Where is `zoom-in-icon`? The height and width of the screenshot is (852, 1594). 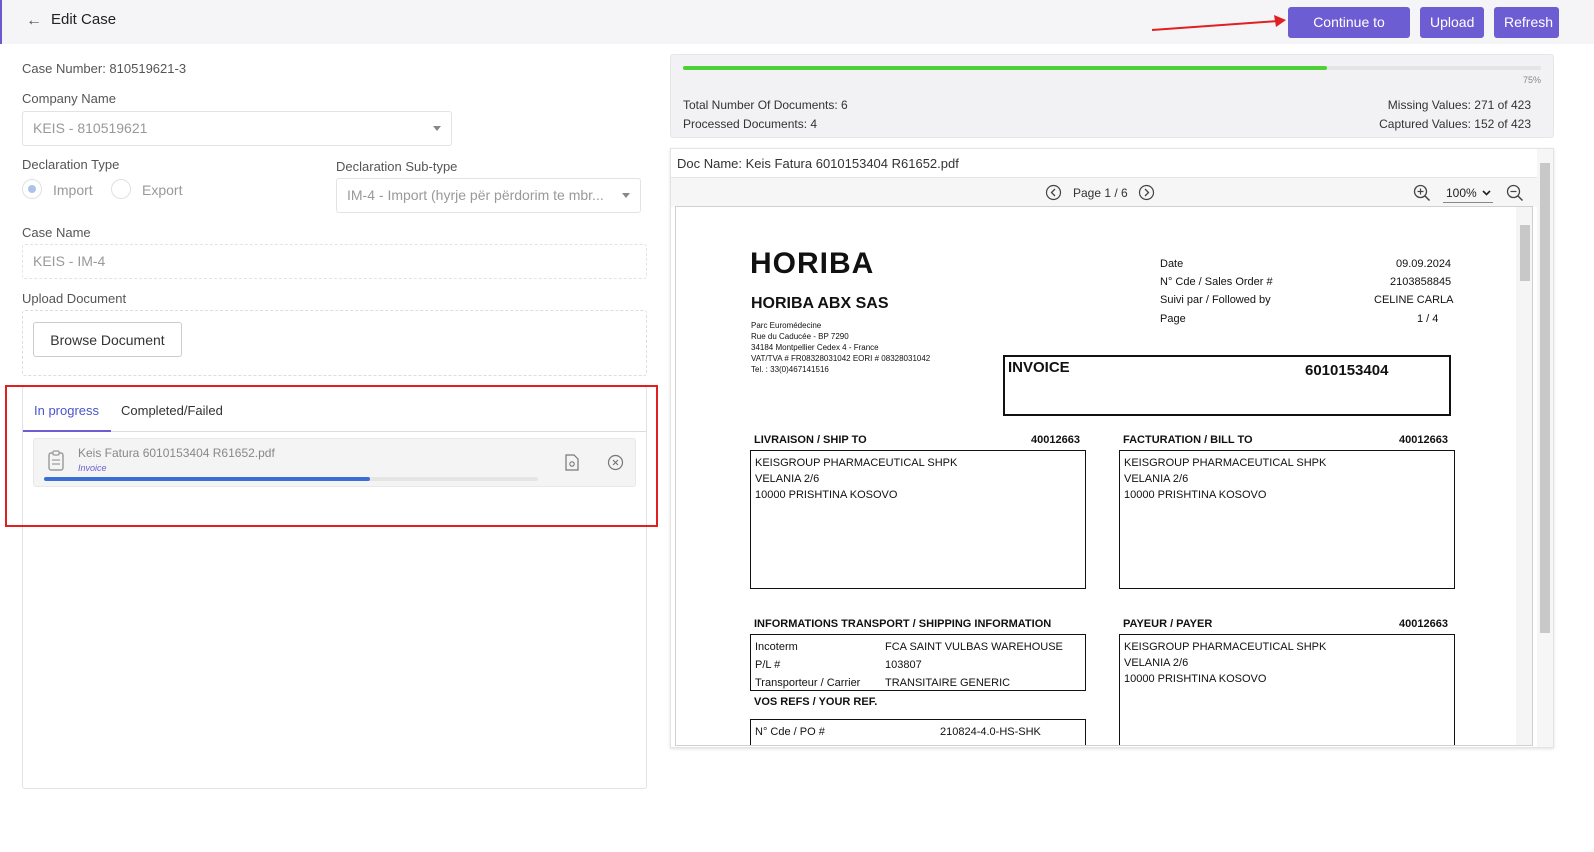 zoom-in-icon is located at coordinates (1422, 193).